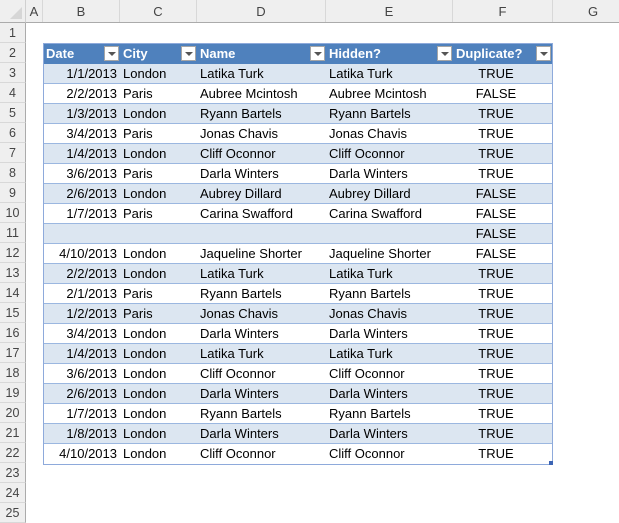 The height and width of the screenshot is (523, 619). What do you see at coordinates (13, 273) in the screenshot?
I see `row-header-13: 13` at bounding box center [13, 273].